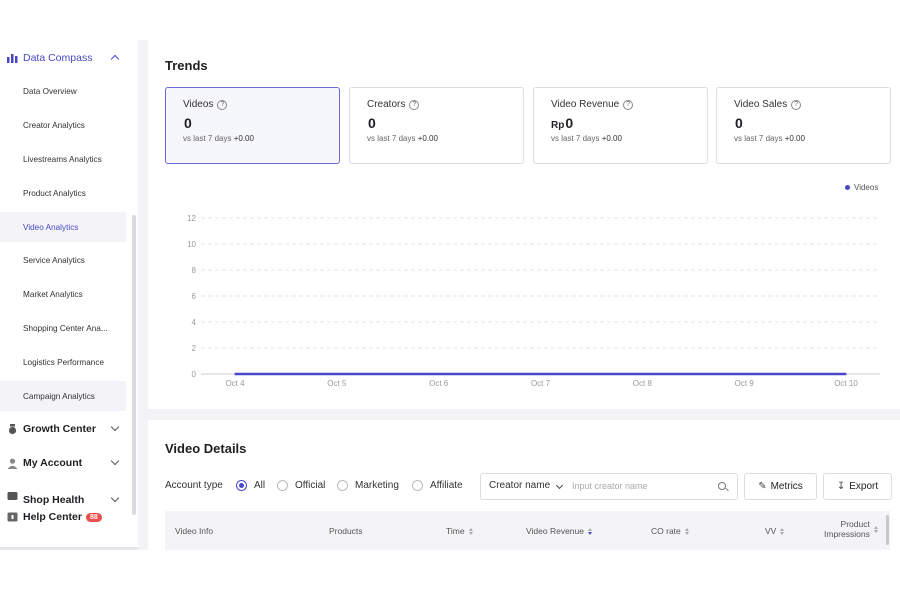  What do you see at coordinates (670, 531) in the screenshot?
I see `column-header-co-rate: CO rate` at bounding box center [670, 531].